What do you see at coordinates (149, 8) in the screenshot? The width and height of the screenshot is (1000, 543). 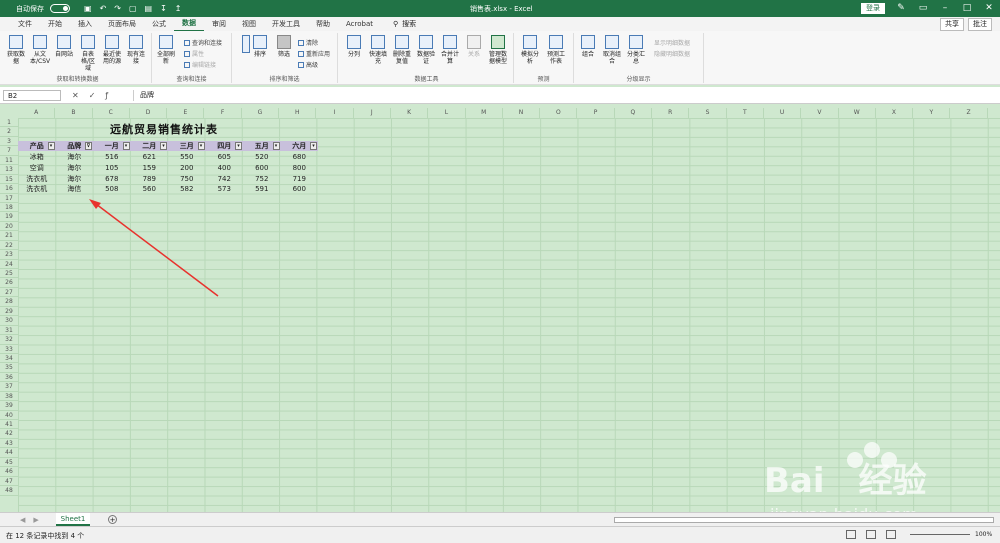 I see `print-icon: ▤` at bounding box center [149, 8].